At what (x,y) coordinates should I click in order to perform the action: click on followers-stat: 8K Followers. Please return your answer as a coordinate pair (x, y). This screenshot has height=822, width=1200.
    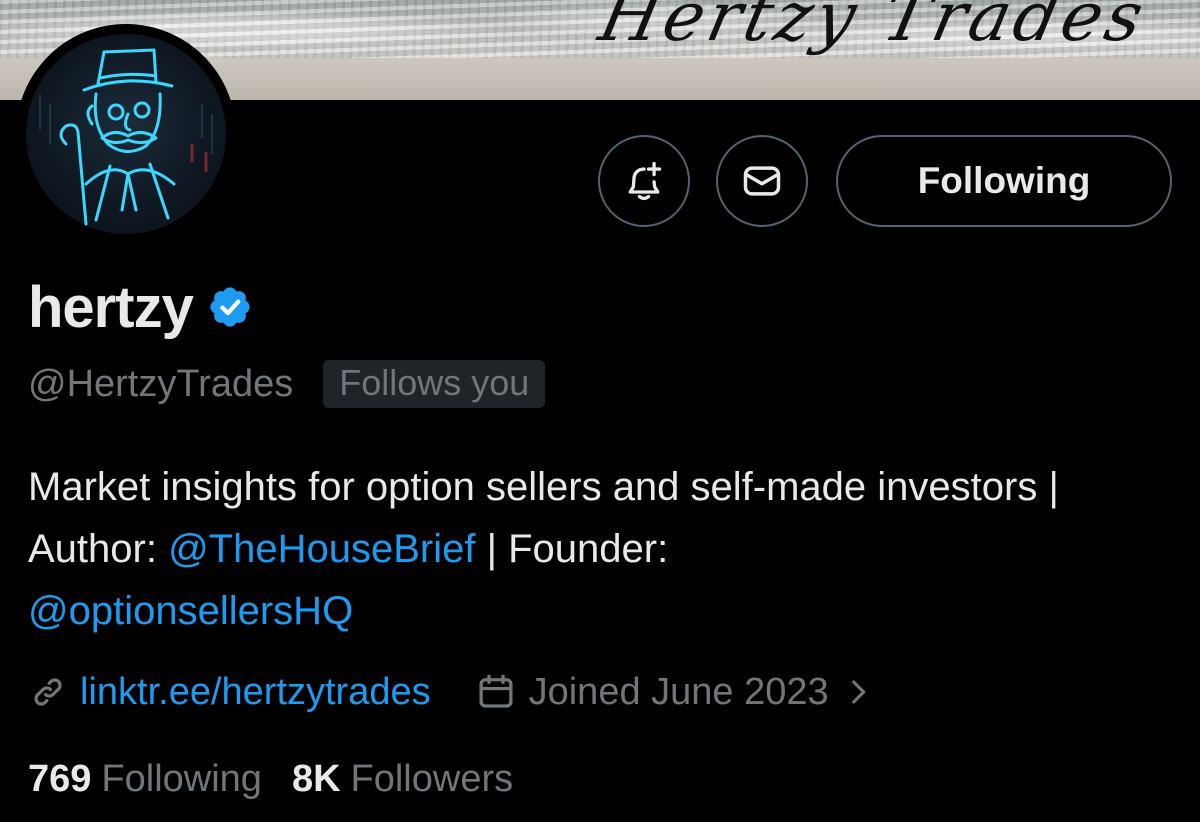
    Looking at the image, I should click on (402, 779).